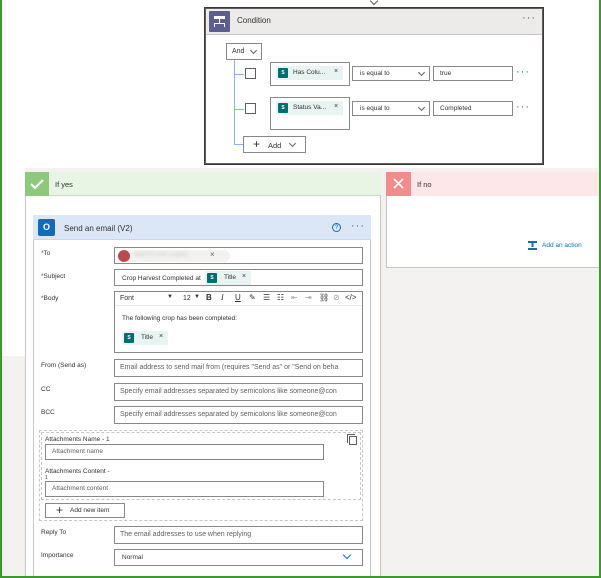  Describe the element at coordinates (77, 451) in the screenshot. I see `attachment-name-placeholder: Attachment name` at that location.